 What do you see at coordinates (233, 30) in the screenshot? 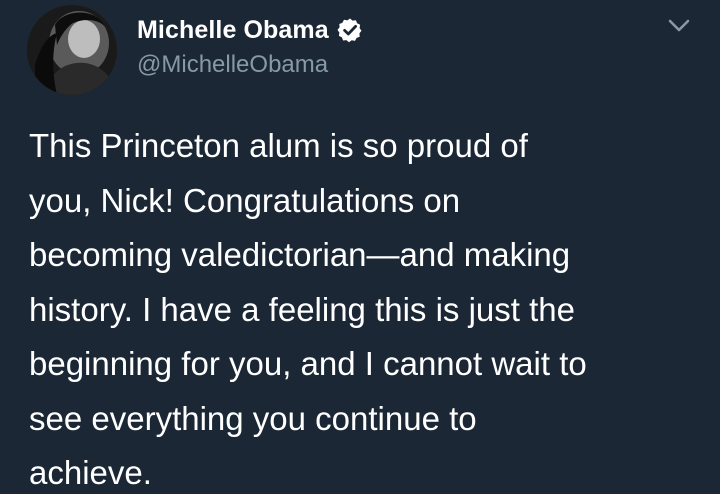
I see `display-name: Michelle Obama` at bounding box center [233, 30].